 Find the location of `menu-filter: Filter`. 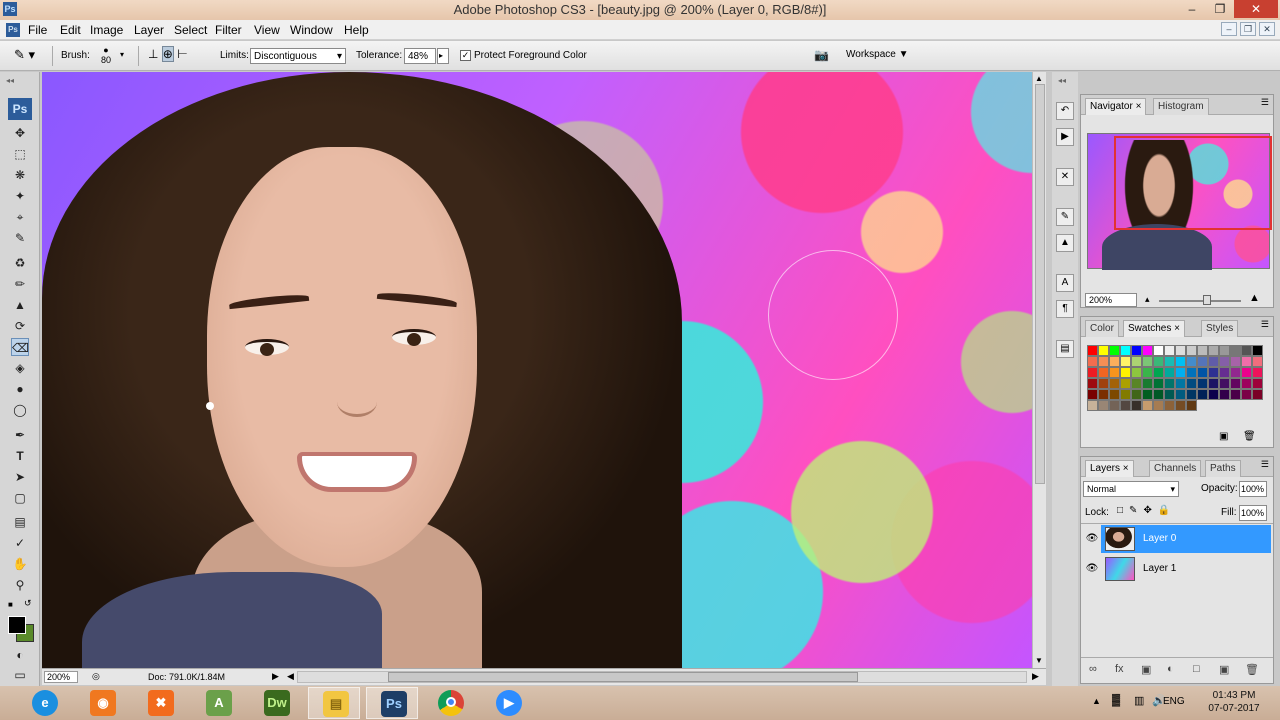

menu-filter: Filter is located at coordinates (228, 30).